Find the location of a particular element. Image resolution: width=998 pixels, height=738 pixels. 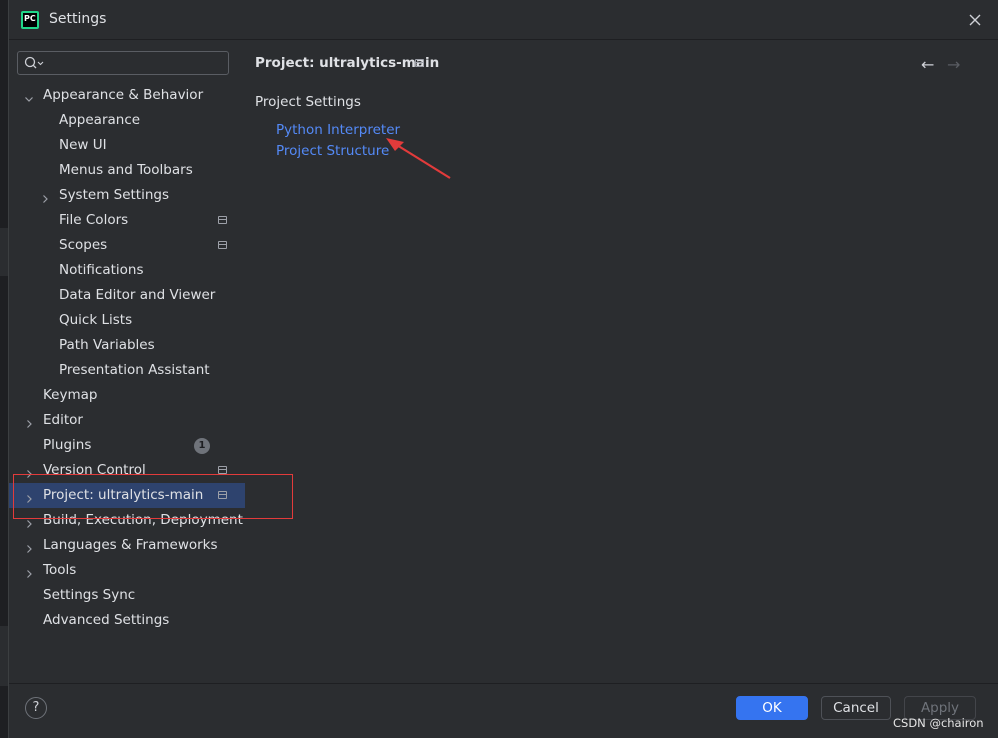

sidebar-item-label: Quick Lists is located at coordinates (96, 320).